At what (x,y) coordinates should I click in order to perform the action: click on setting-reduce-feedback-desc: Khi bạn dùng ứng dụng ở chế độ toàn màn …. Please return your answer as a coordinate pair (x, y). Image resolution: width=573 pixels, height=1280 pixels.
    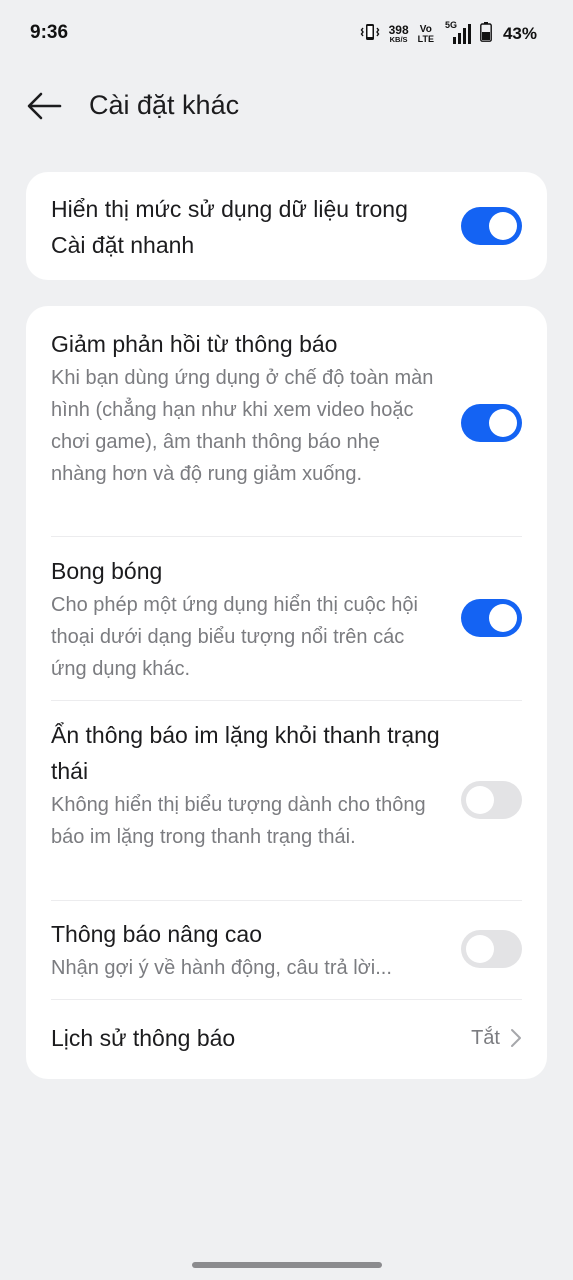
    Looking at the image, I should click on (242, 426).